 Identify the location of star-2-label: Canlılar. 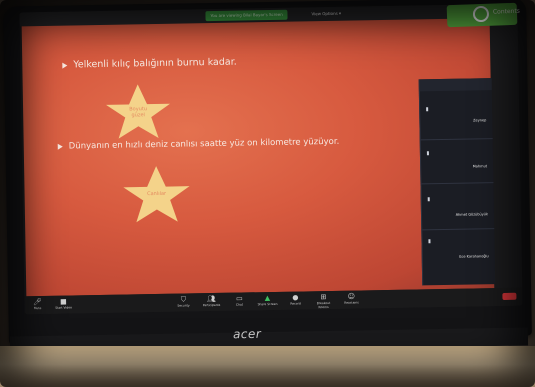
(157, 194).